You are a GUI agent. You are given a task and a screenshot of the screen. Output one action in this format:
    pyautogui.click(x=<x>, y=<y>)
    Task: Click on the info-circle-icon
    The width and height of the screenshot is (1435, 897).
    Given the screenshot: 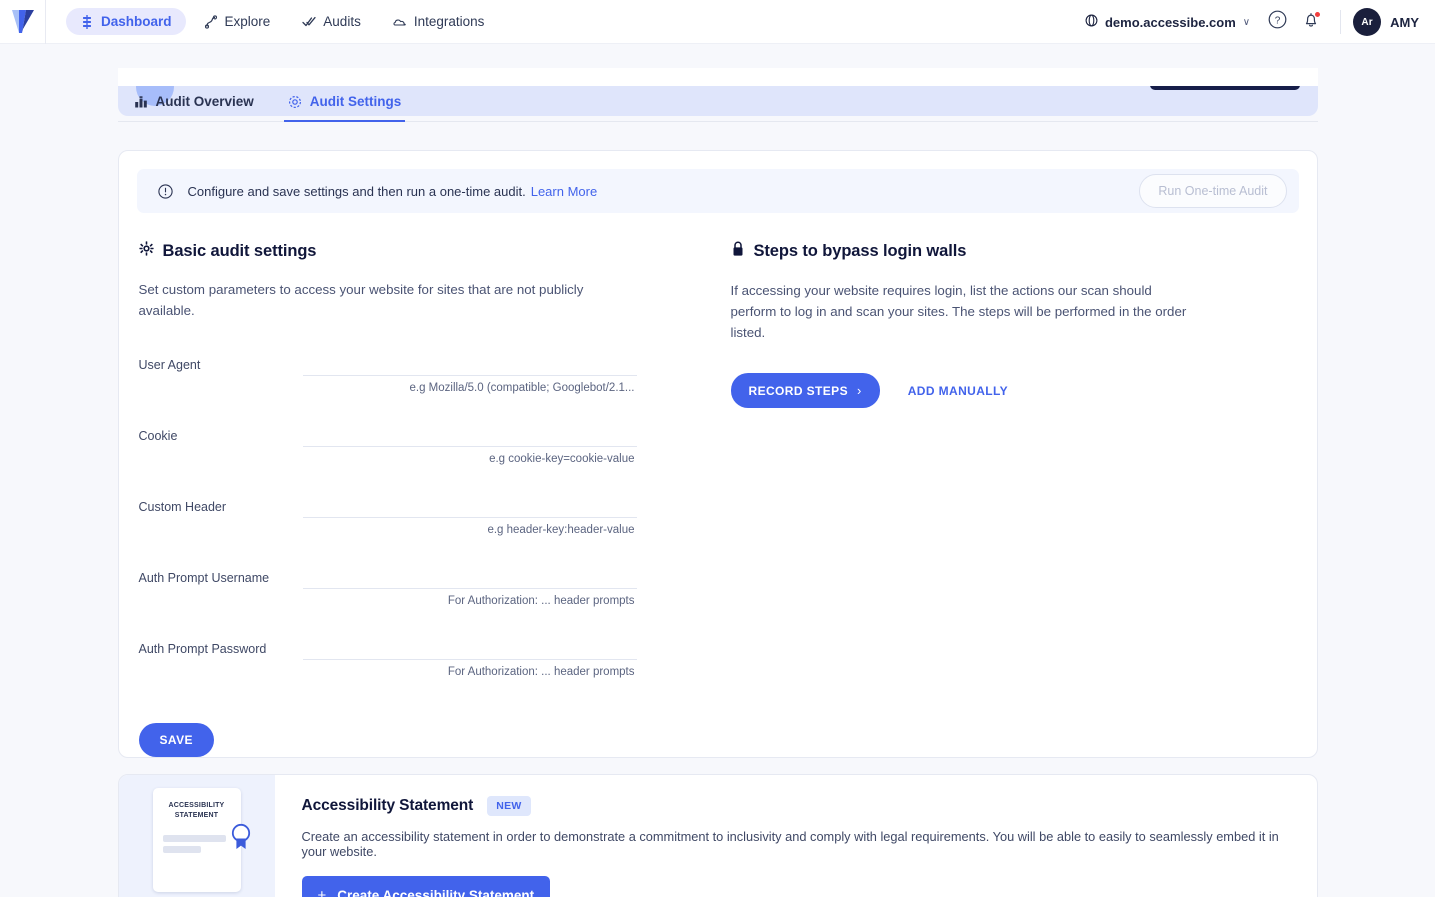 What is the action you would take?
    pyautogui.click(x=165, y=191)
    